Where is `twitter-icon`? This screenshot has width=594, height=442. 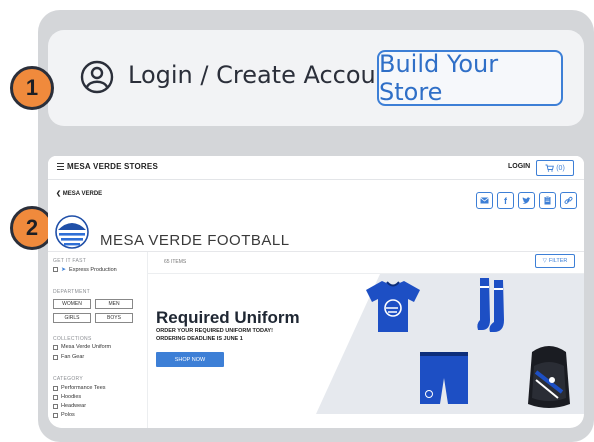
twitter-icon is located at coordinates (526, 200).